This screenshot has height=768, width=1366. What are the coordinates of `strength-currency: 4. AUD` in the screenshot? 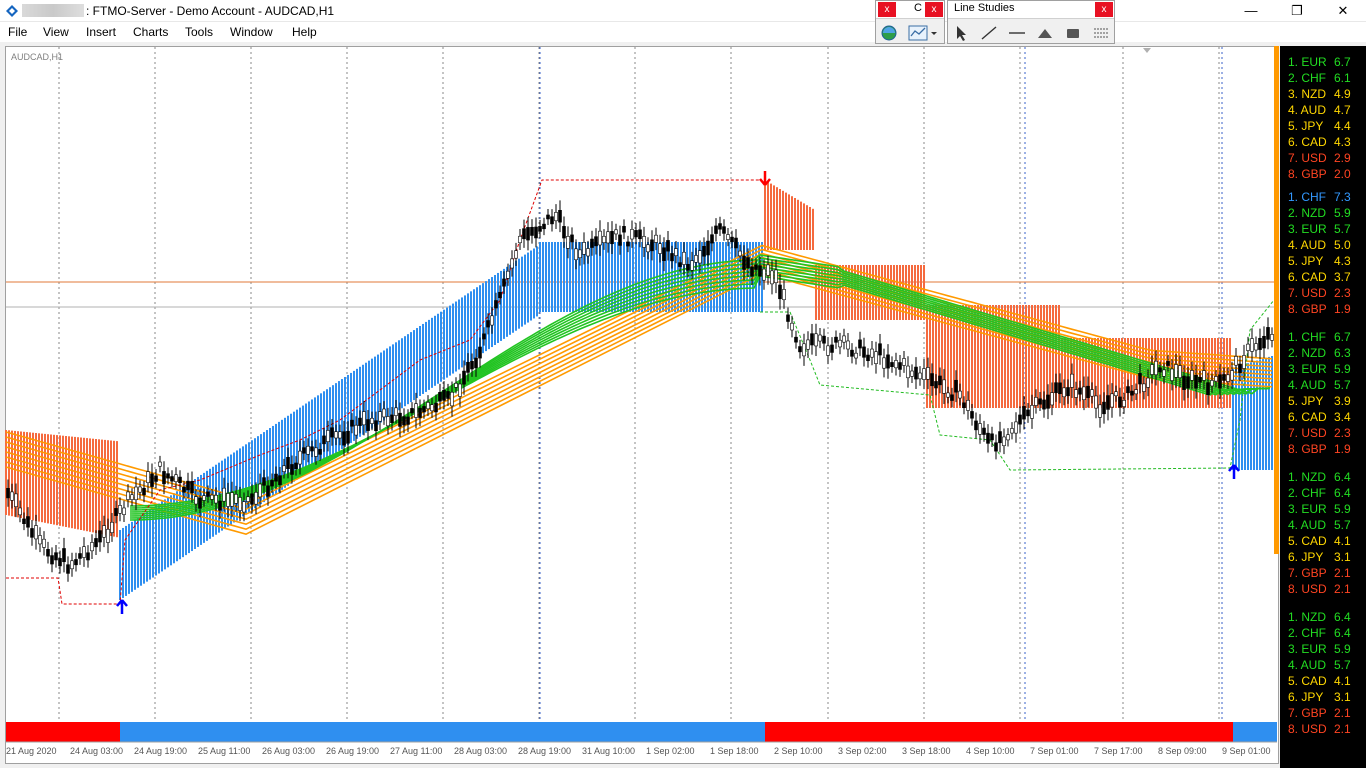 It's located at (1307, 525).